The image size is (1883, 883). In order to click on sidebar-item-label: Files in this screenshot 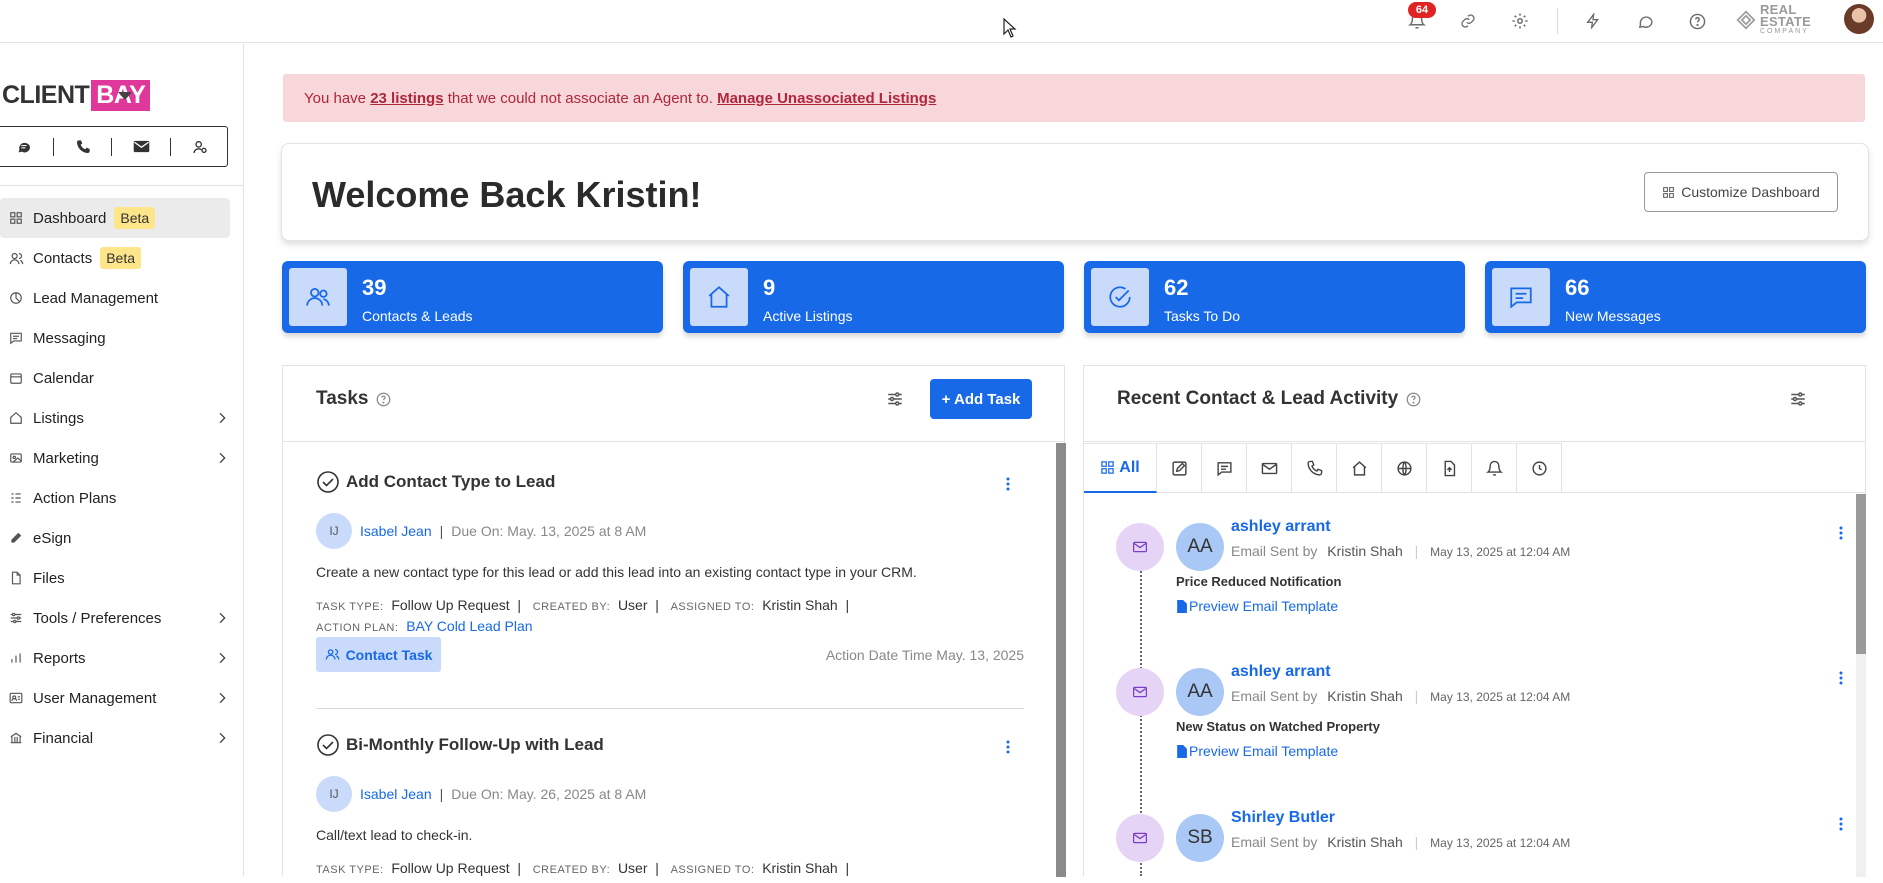, I will do `click(49, 578)`.